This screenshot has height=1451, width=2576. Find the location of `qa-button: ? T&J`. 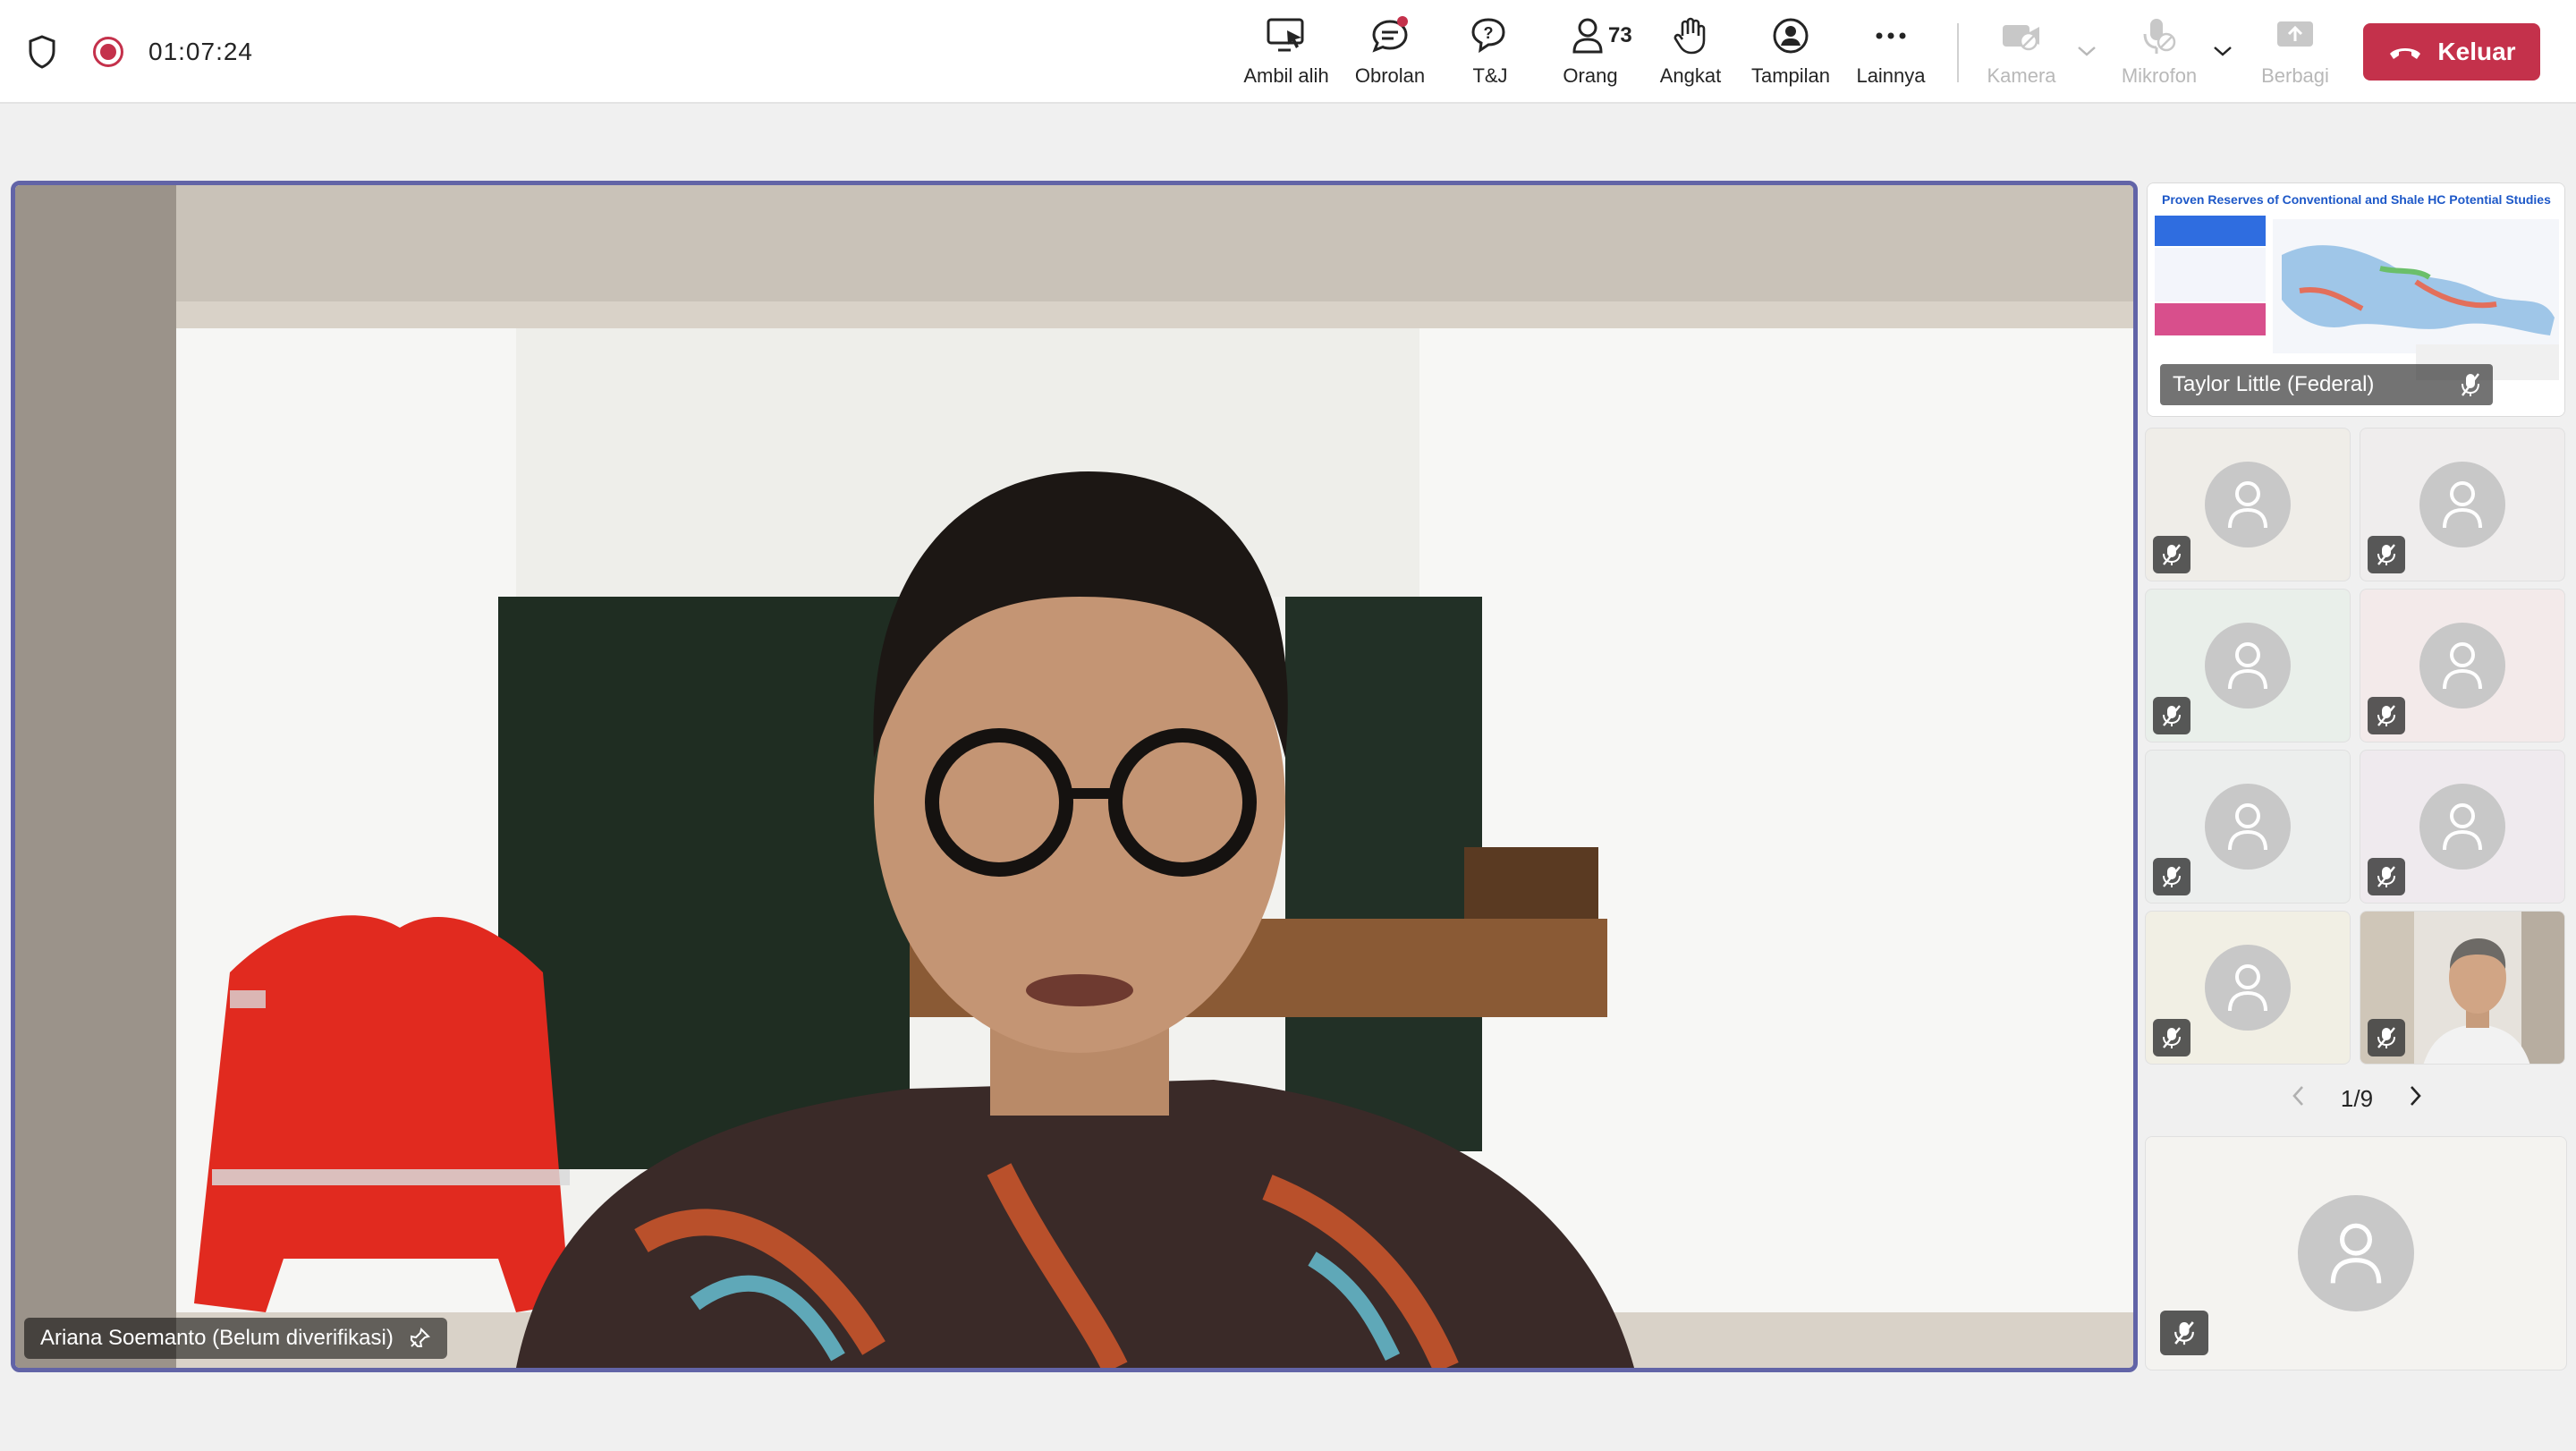

qa-button: ? T&J is located at coordinates (1490, 54).